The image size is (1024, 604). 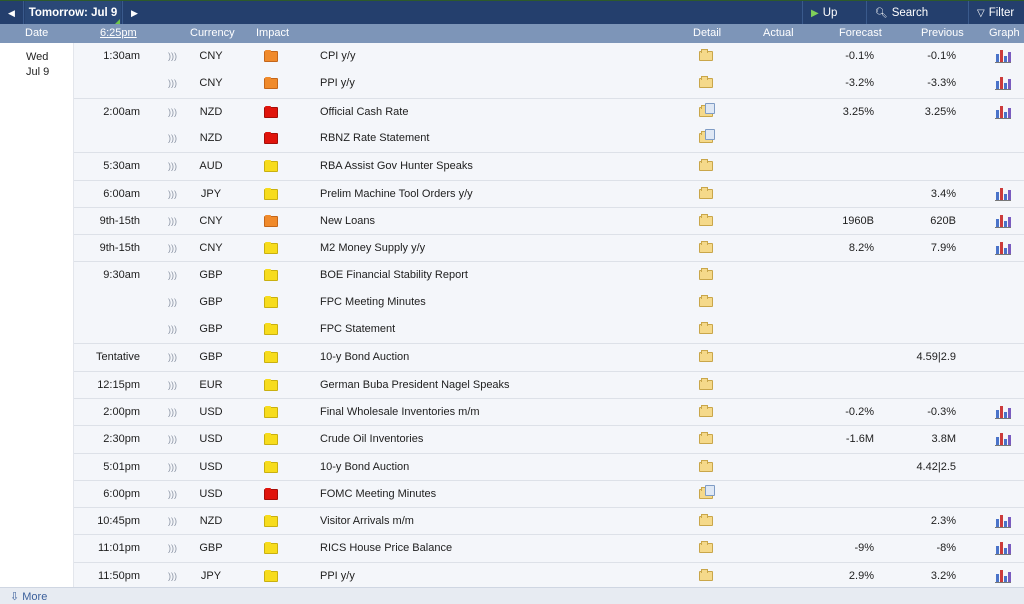 What do you see at coordinates (371, 439) in the screenshot?
I see `event-title: Crude Oil Inventories` at bounding box center [371, 439].